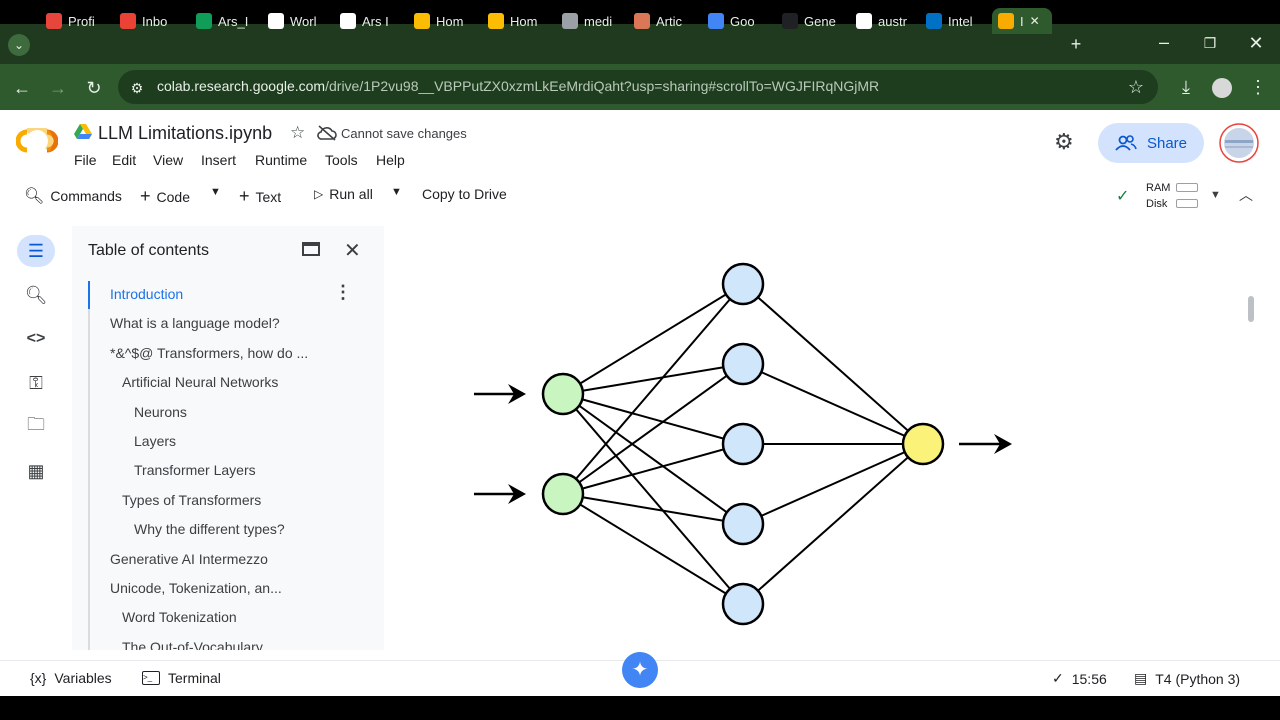 This screenshot has height=720, width=1280. Describe the element at coordinates (1215, 195) in the screenshot. I see `resources-dropdown-icon: ▼` at that location.